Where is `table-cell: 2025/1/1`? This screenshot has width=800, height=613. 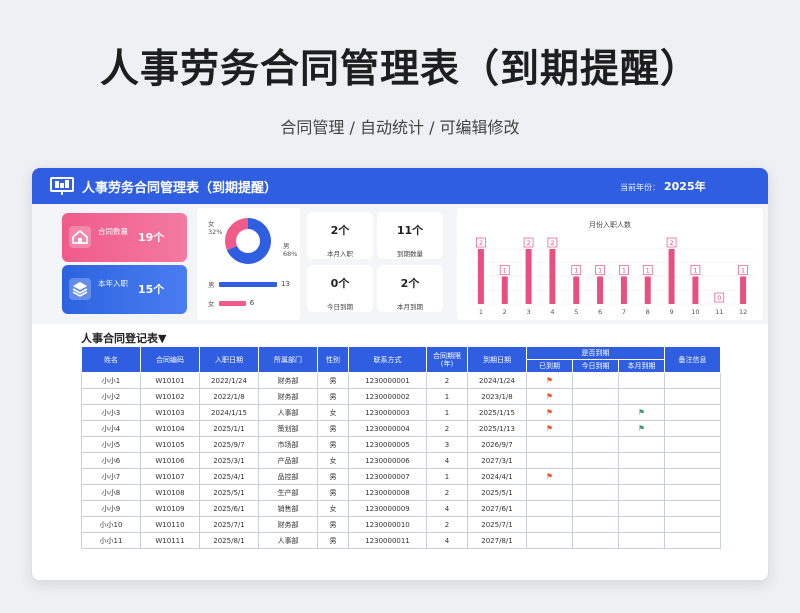
table-cell: 2025/1/1 is located at coordinates (229, 428).